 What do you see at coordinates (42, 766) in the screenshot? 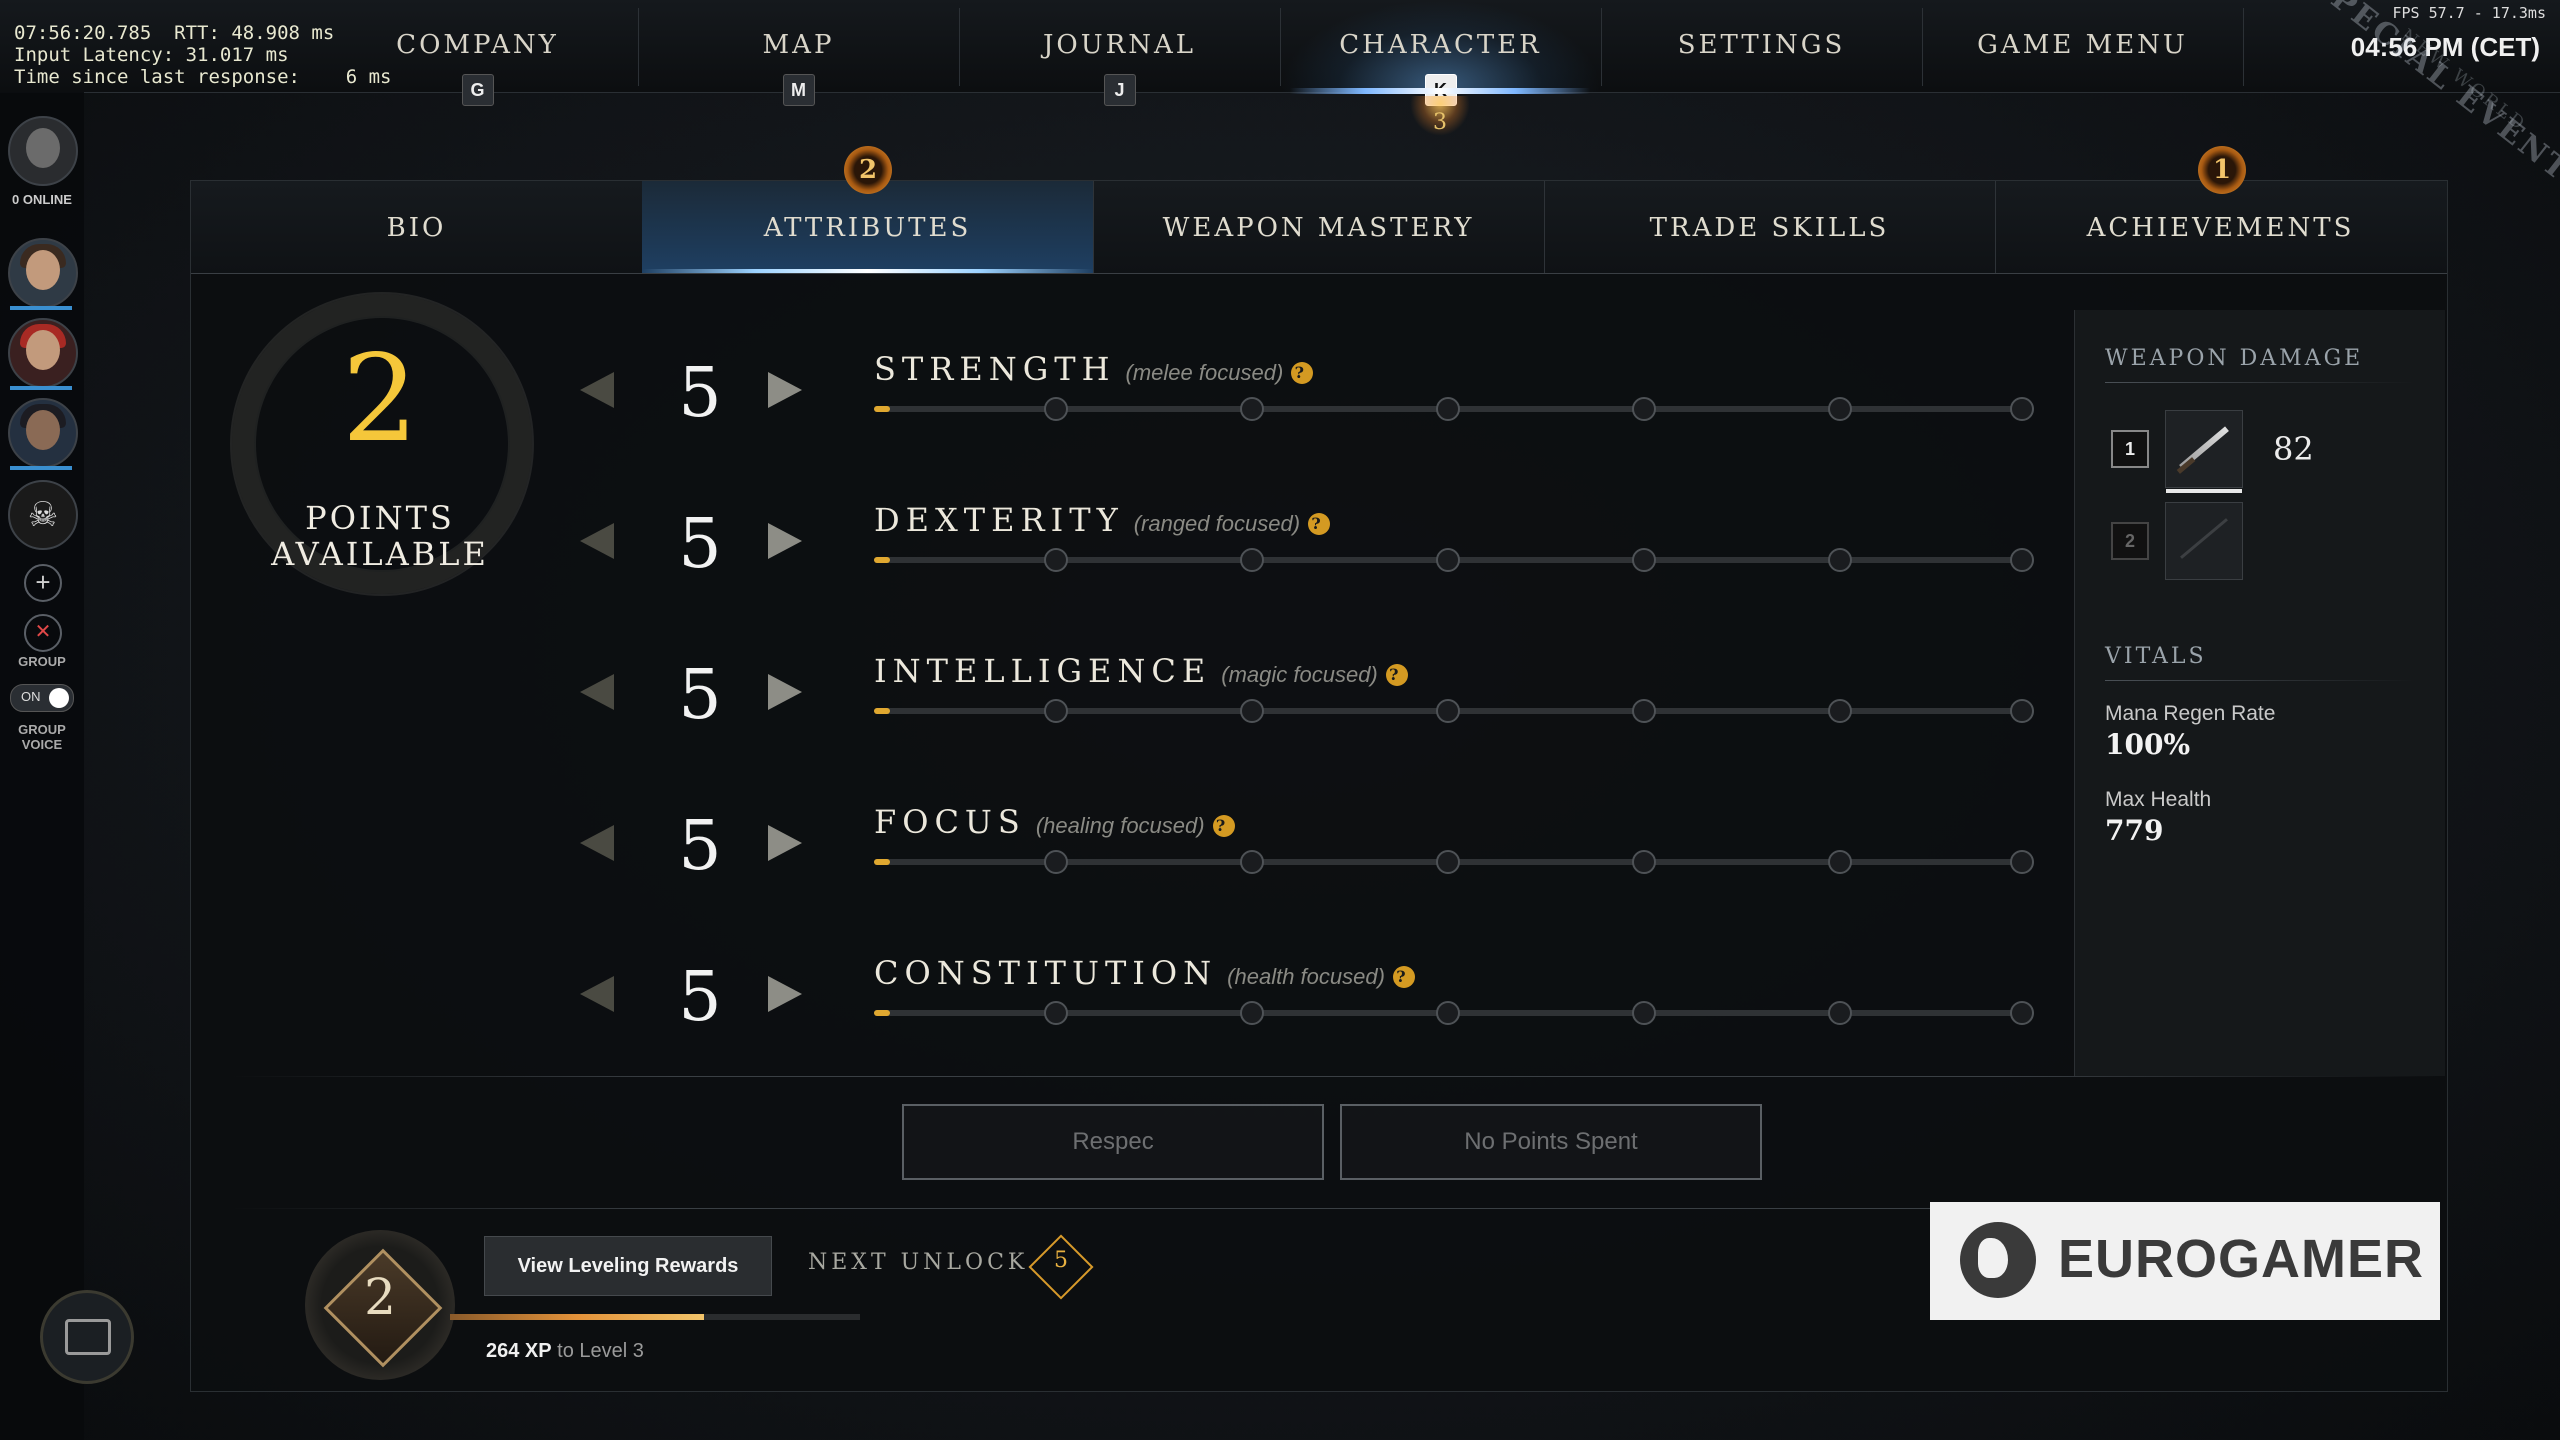
I see `social-sidebar: 0 ONLINE ☠ + ✕ GROUP ON GROUP VOICE` at bounding box center [42, 766].